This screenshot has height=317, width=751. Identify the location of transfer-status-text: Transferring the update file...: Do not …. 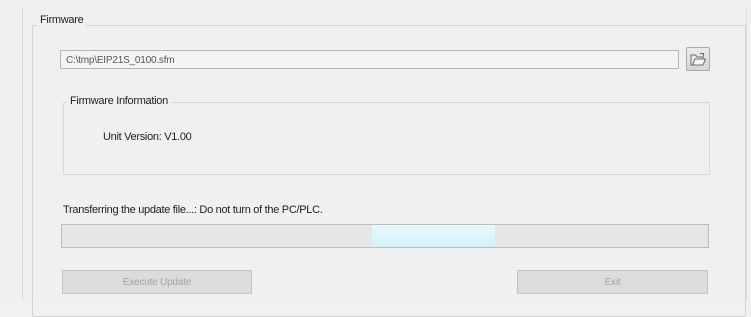
(193, 210).